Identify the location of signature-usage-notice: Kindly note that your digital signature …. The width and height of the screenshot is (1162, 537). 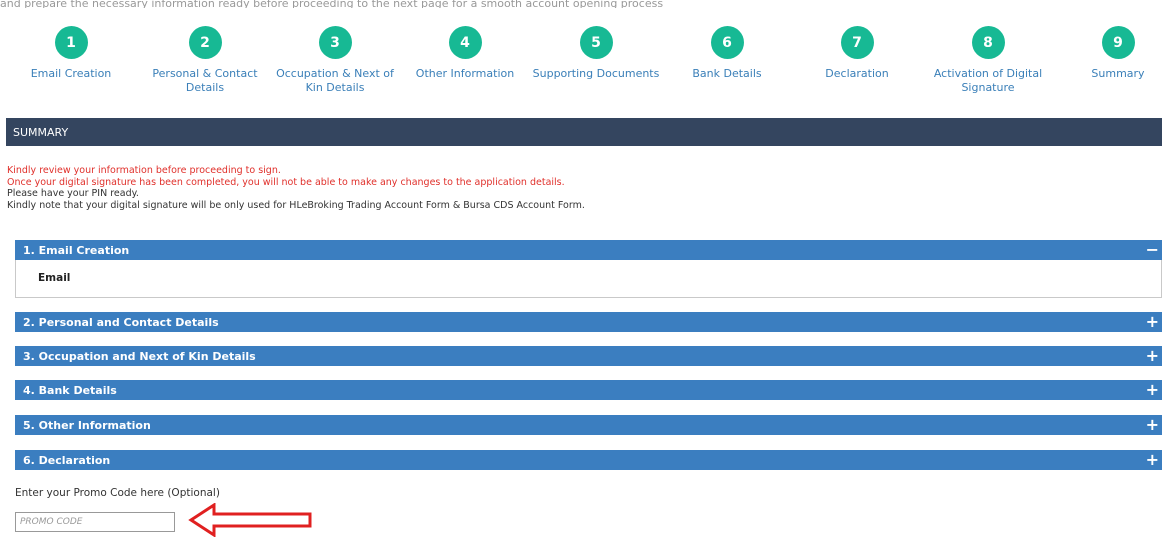
(296, 205).